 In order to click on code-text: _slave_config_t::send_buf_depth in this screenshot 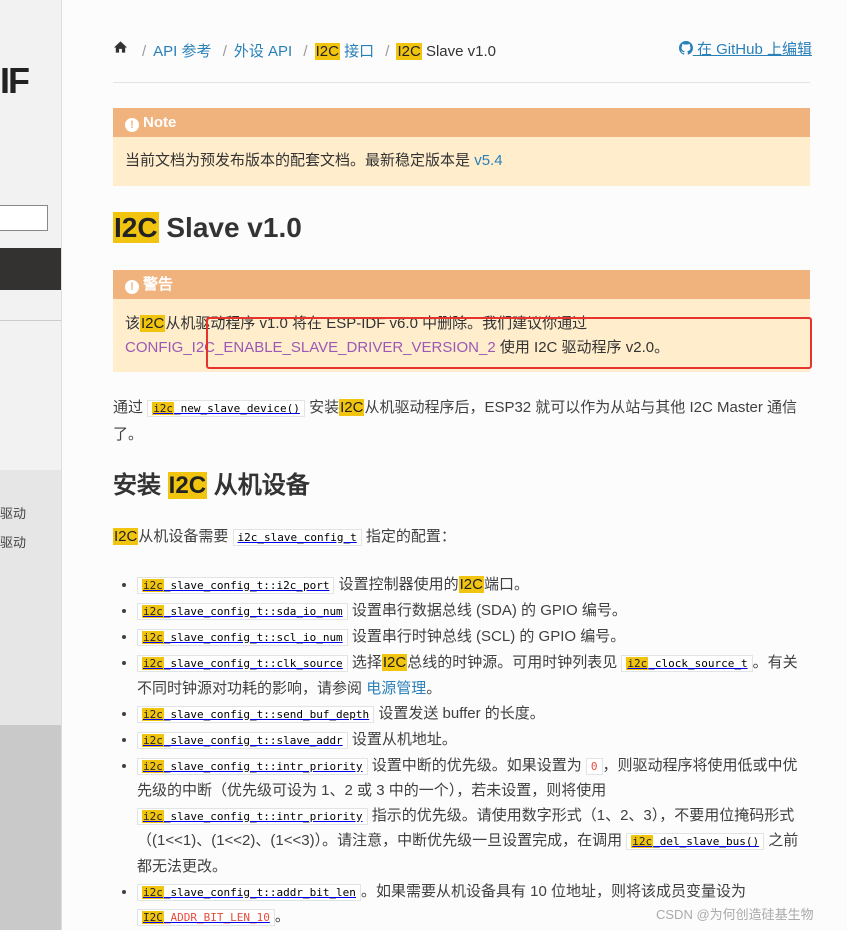, I will do `click(266, 714)`.